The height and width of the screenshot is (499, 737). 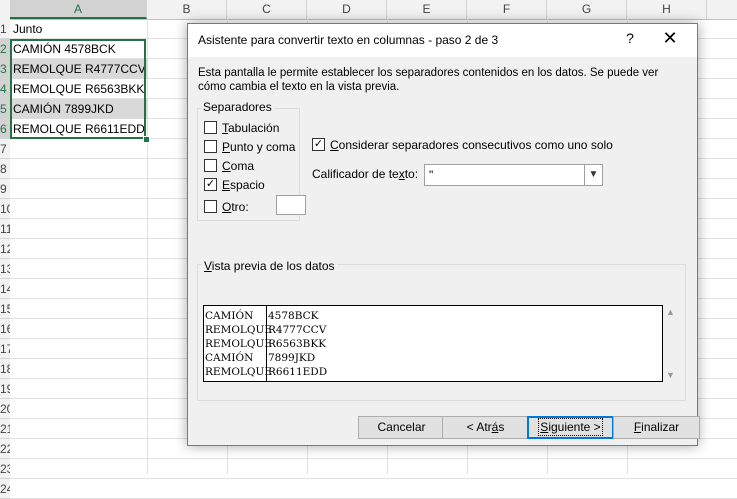 What do you see at coordinates (670, 312) in the screenshot?
I see `scroll-up-icon: ▲` at bounding box center [670, 312].